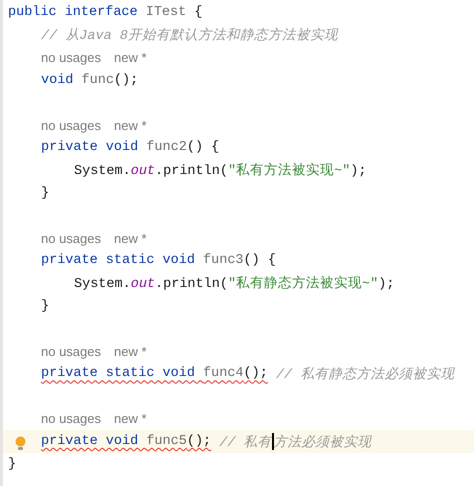 The height and width of the screenshot is (486, 474). Describe the element at coordinates (197, 12) in the screenshot. I see `code-text: {` at that location.